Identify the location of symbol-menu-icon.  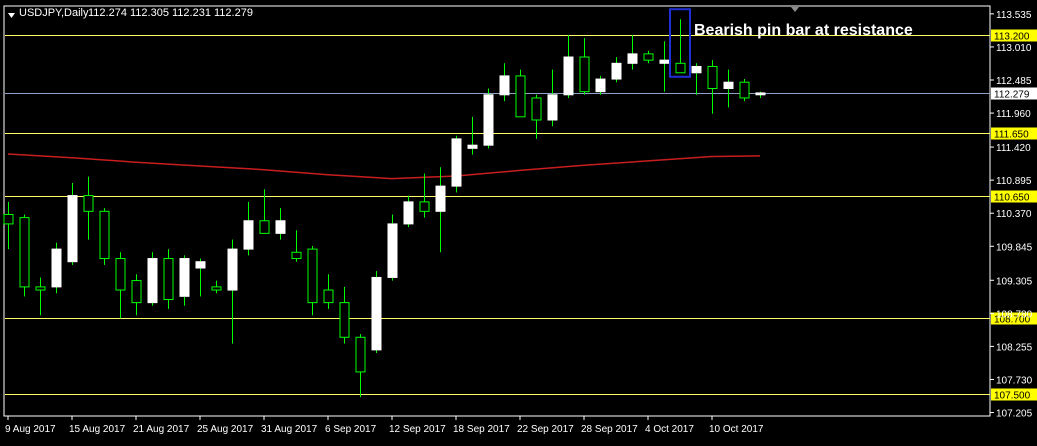
(11, 15).